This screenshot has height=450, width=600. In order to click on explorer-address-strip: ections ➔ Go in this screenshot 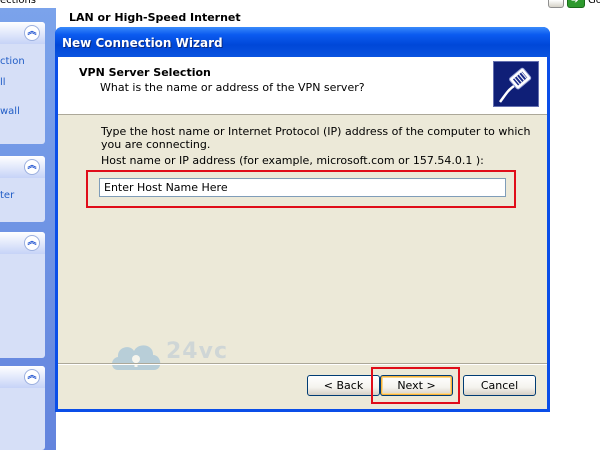, I will do `click(300, 4)`.